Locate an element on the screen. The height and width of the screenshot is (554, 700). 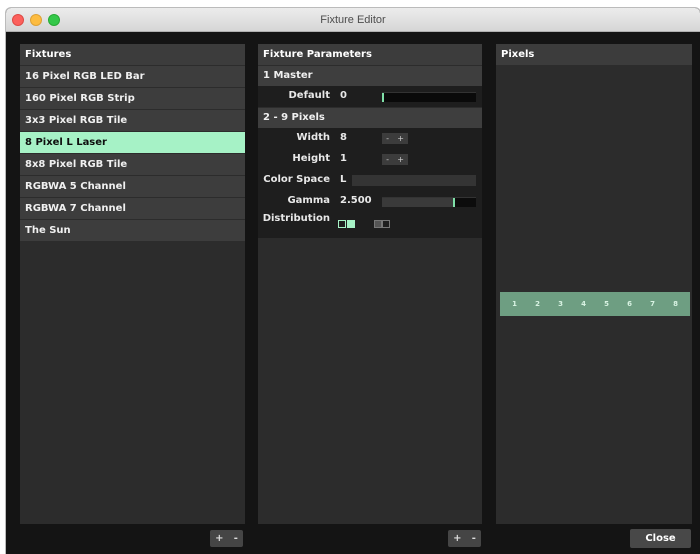
width-increment-button: + is located at coordinates (400, 138).